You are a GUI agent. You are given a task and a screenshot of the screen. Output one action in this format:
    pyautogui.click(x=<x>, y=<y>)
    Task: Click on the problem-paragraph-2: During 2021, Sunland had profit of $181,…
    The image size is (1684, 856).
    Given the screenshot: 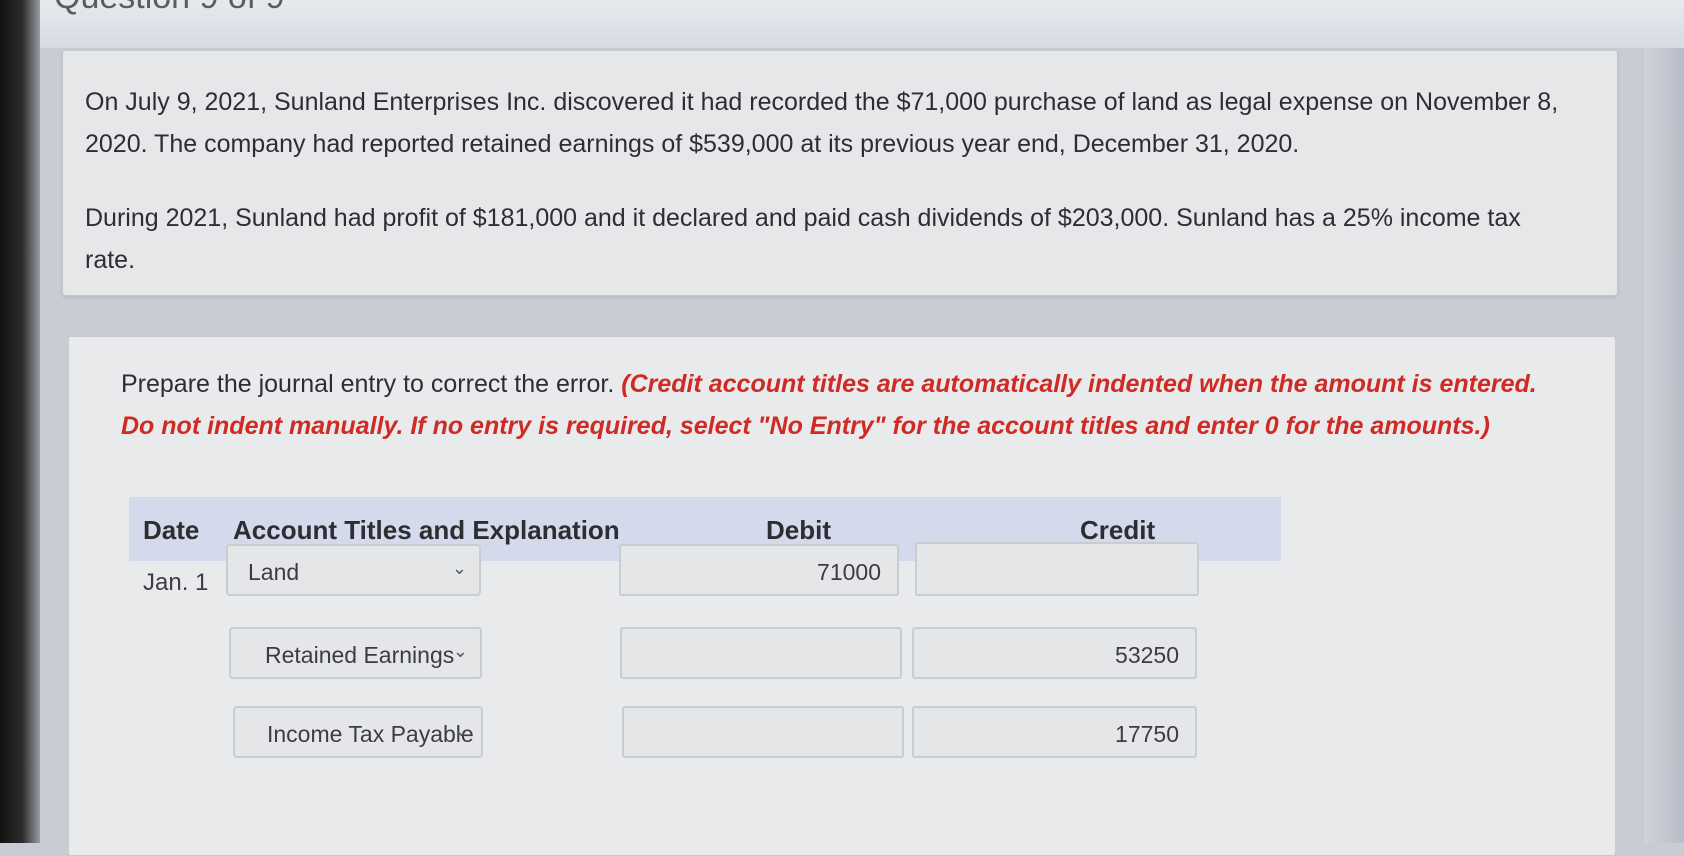 What is the action you would take?
    pyautogui.click(x=803, y=239)
    